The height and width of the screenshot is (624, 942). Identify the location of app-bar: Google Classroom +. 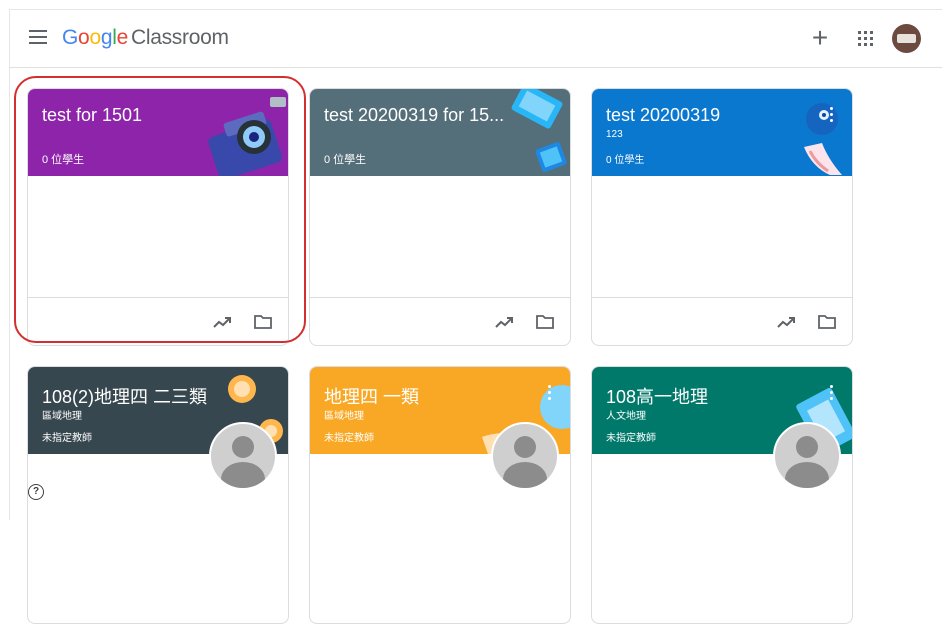
(476, 39).